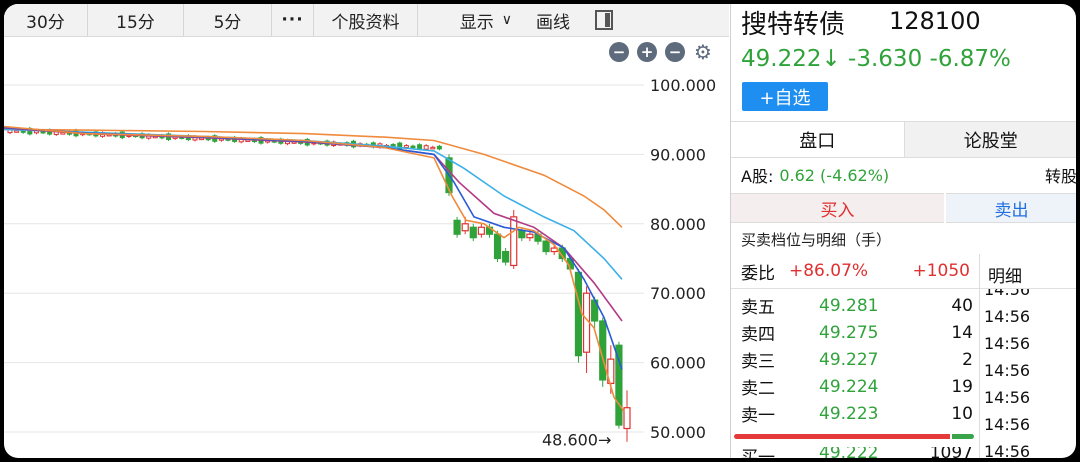  Describe the element at coordinates (703, 52) in the screenshot. I see `gear-icon: ⚙` at that location.